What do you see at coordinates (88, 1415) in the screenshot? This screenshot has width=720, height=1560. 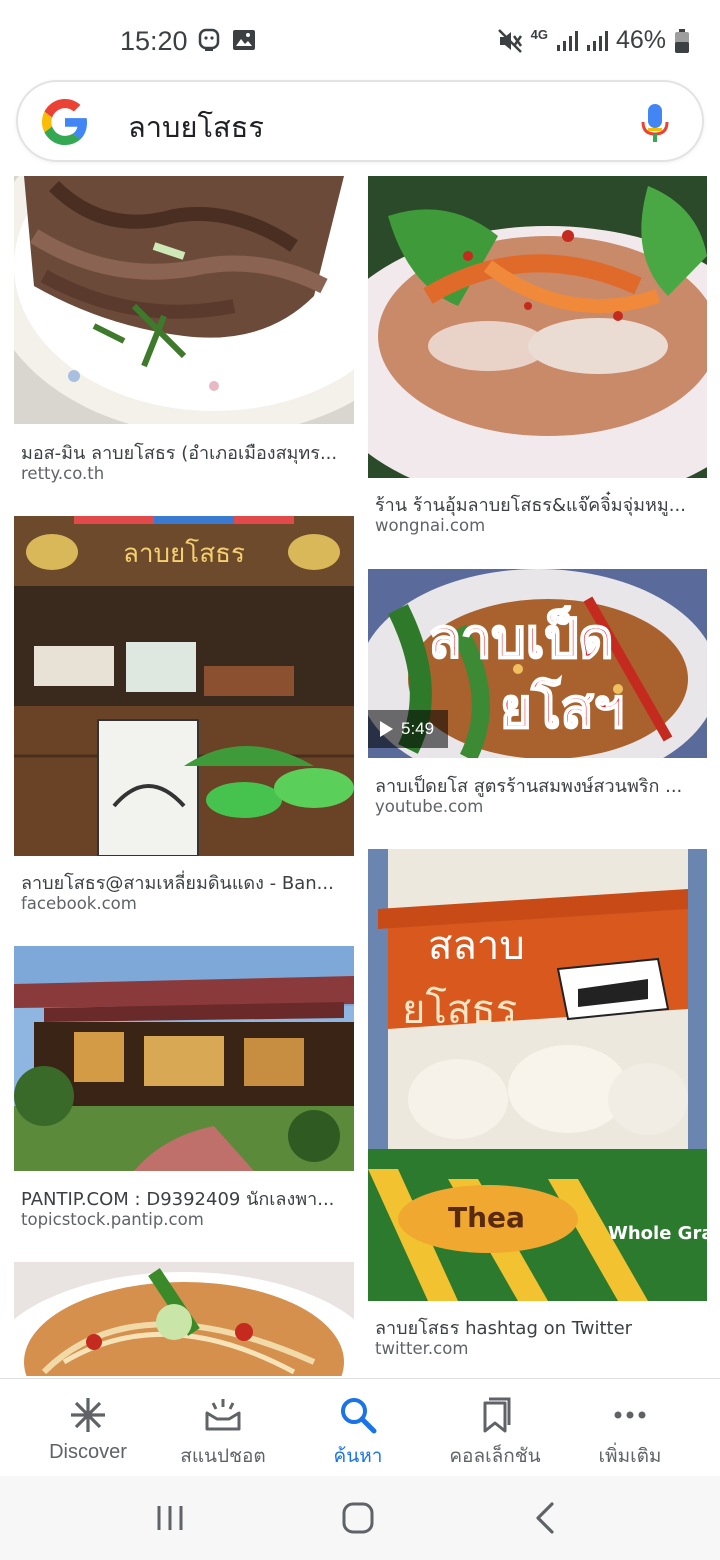 I see `asterisk-icon` at bounding box center [88, 1415].